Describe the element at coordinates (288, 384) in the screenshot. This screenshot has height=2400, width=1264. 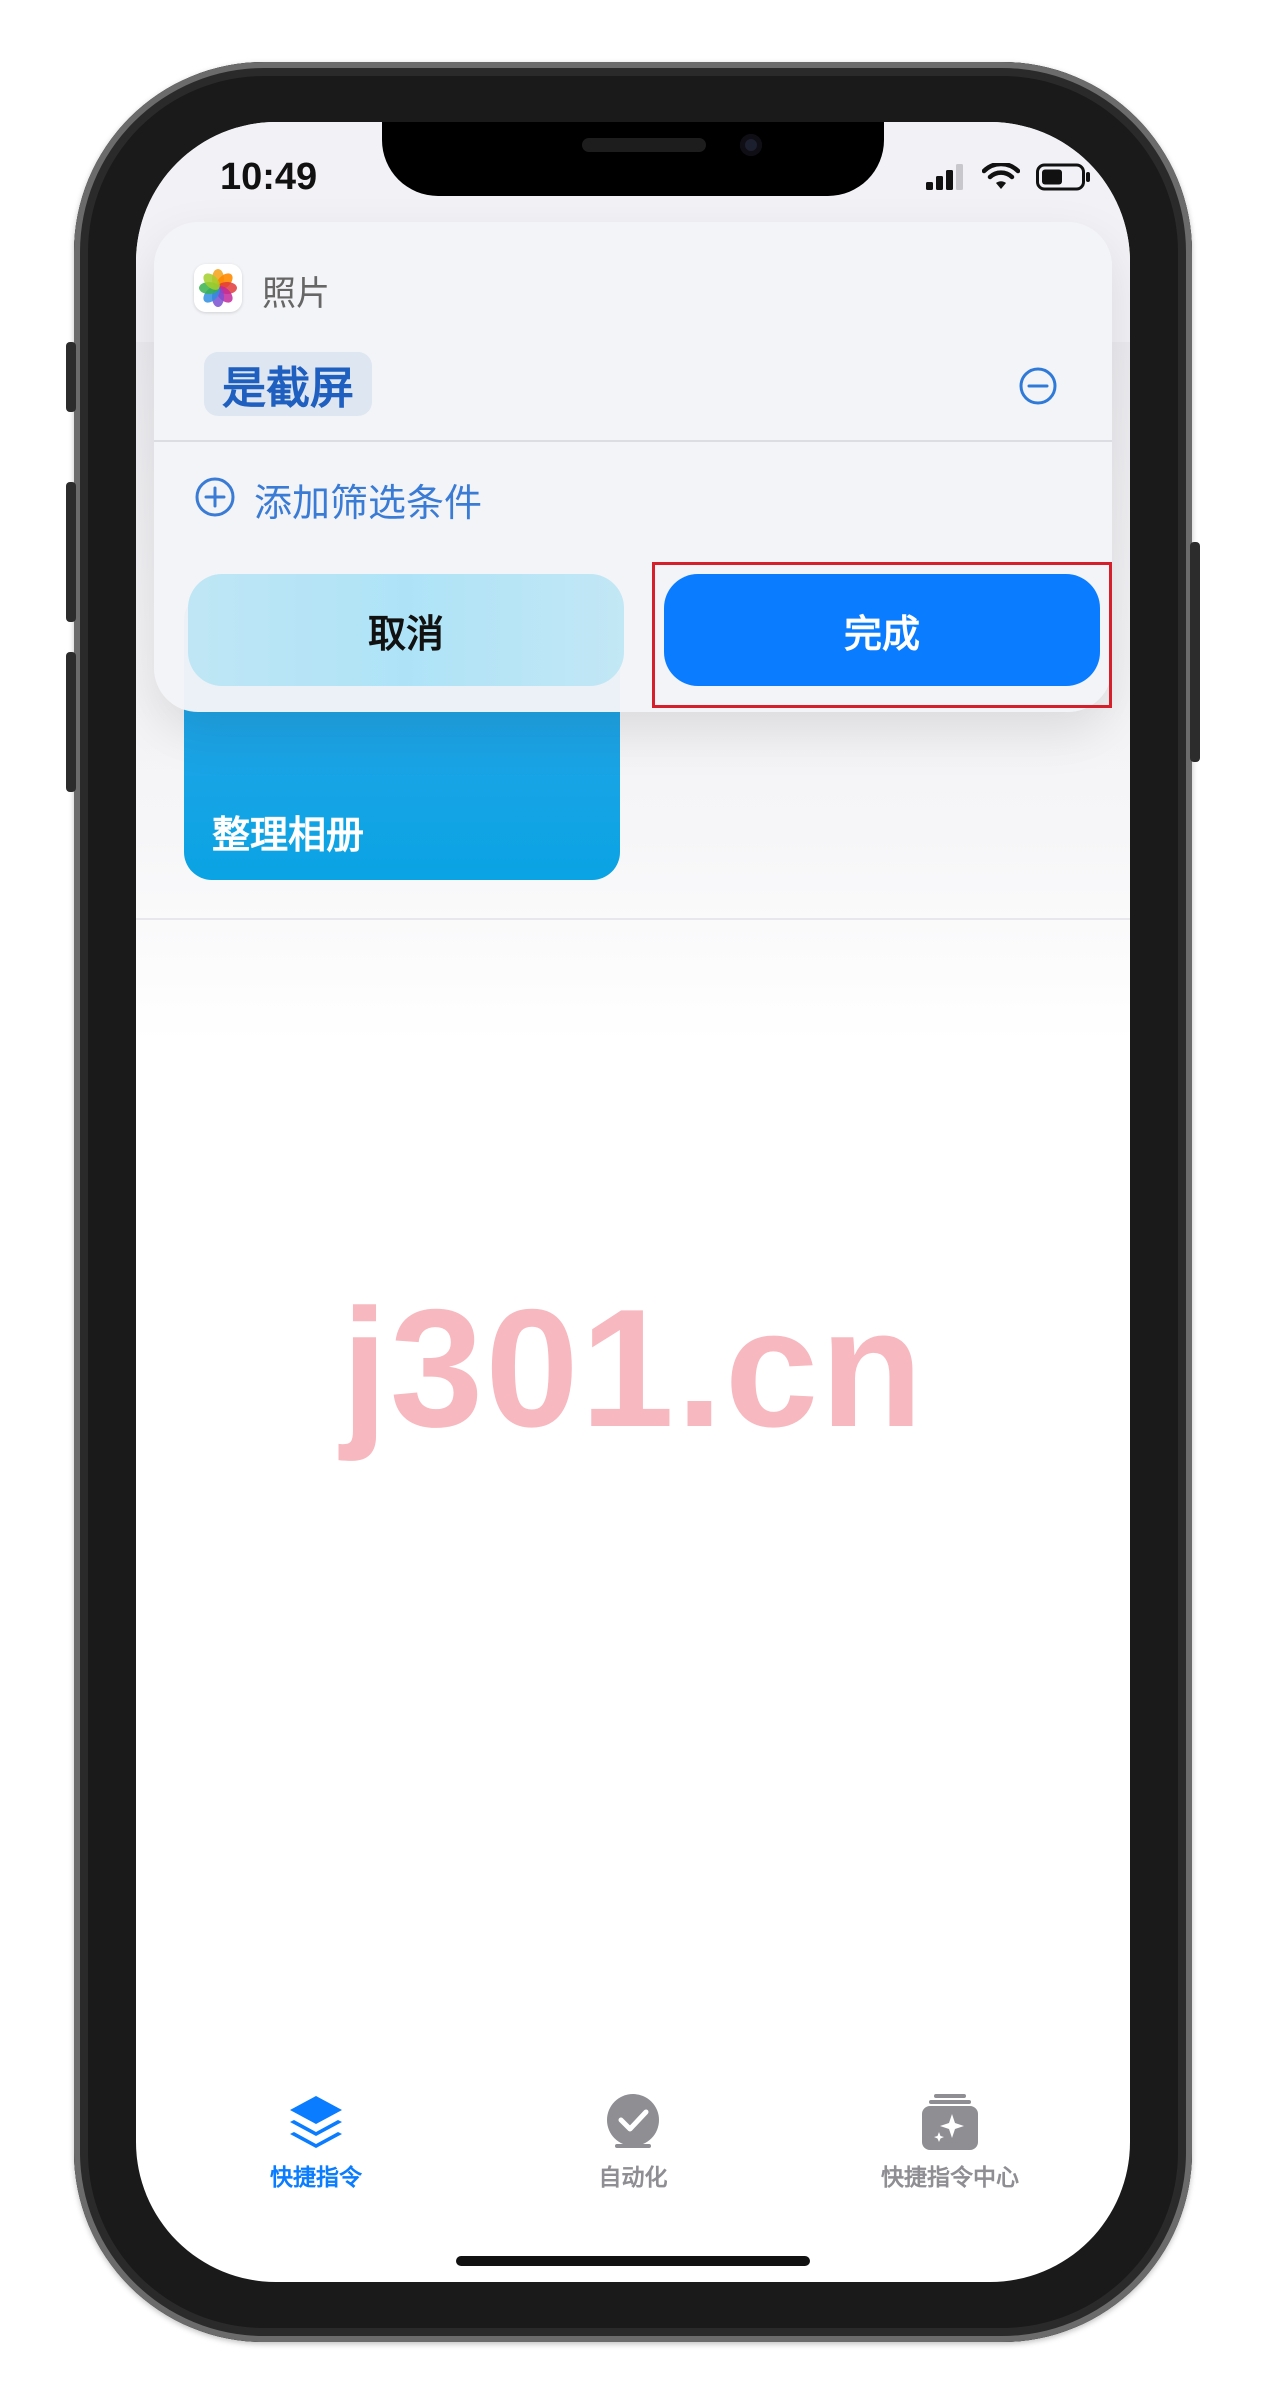
I see `filter-chip-is-screenshot: 是截屏` at that location.